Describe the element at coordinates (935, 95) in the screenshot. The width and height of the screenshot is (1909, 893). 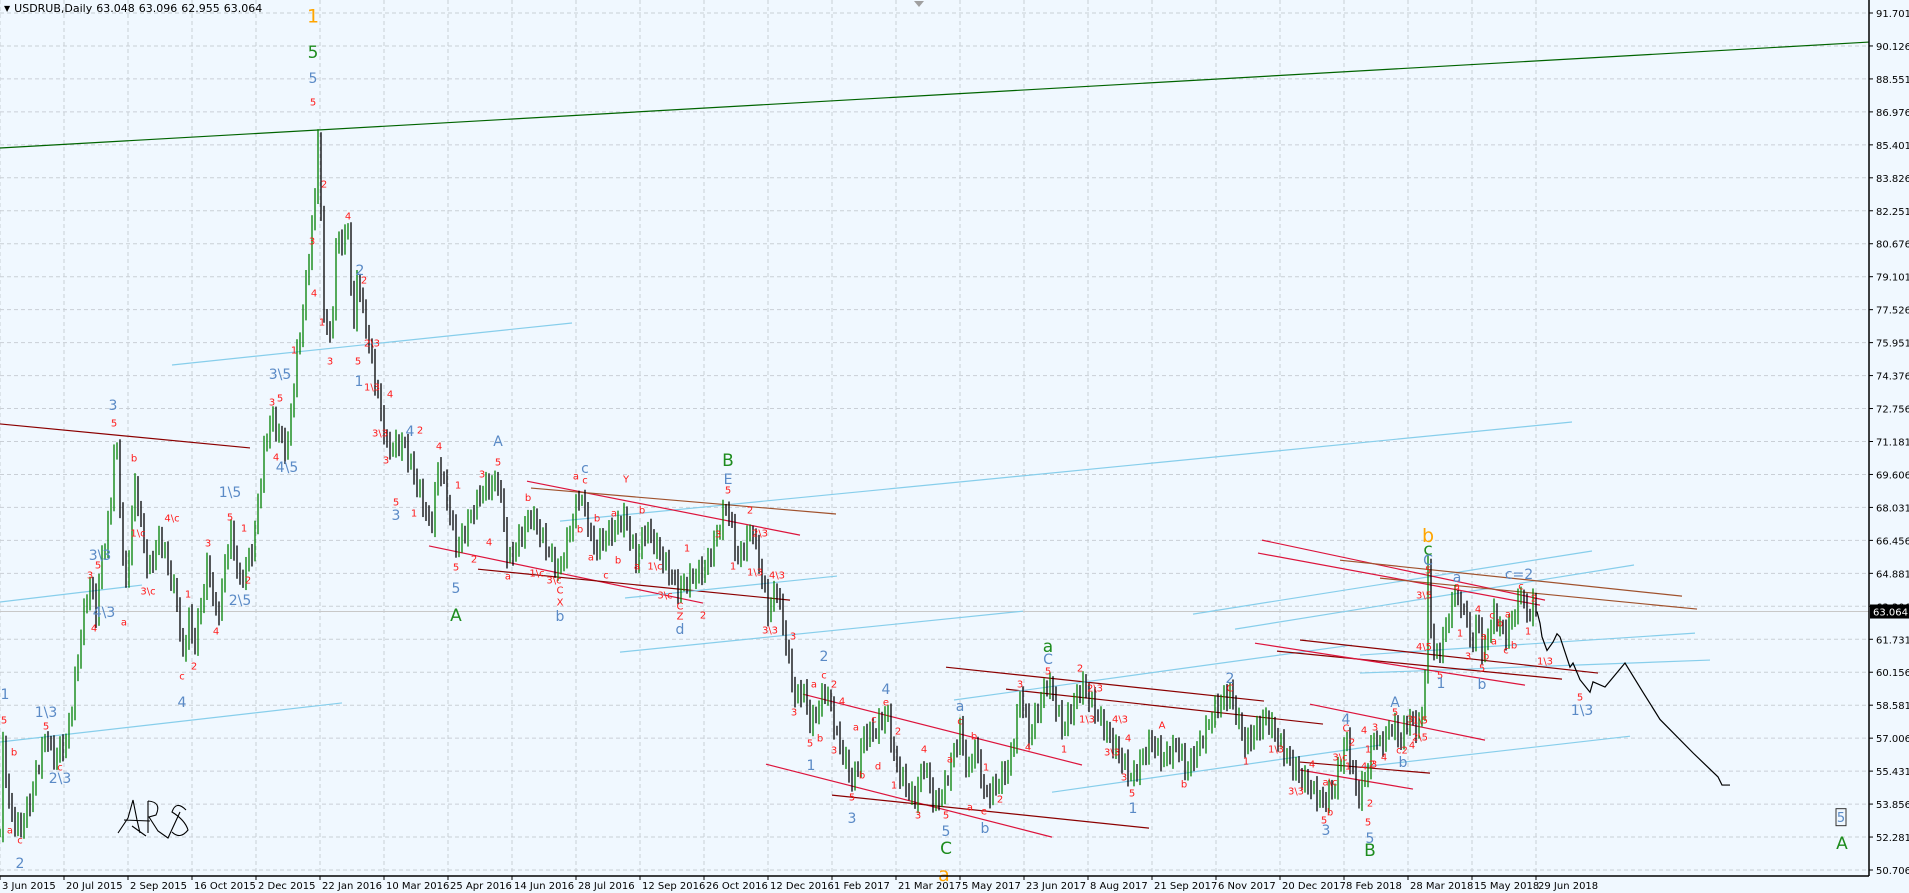
I see `trendline-trendgreen` at that location.